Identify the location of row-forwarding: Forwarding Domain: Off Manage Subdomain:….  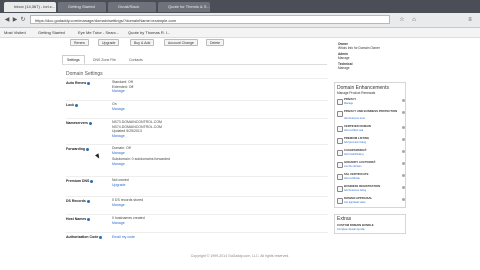
(197, 158).